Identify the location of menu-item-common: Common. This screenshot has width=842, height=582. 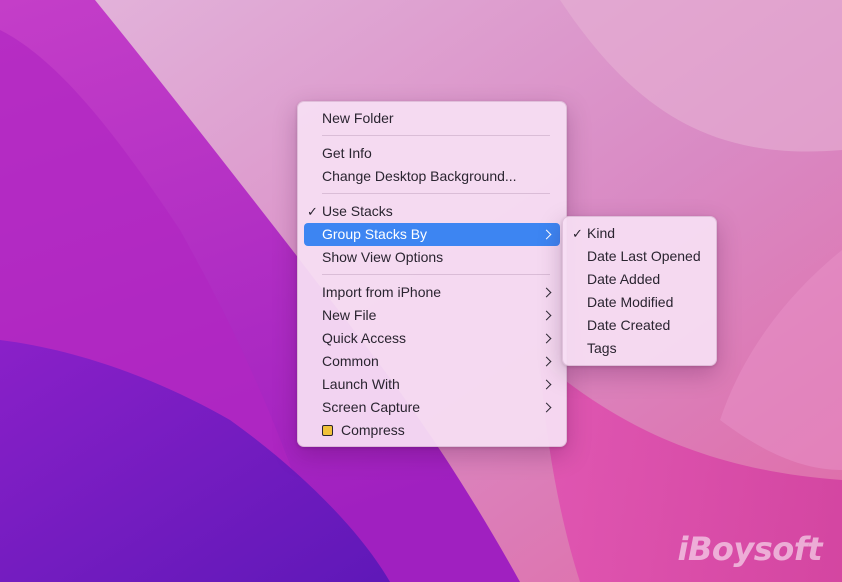
(432, 361).